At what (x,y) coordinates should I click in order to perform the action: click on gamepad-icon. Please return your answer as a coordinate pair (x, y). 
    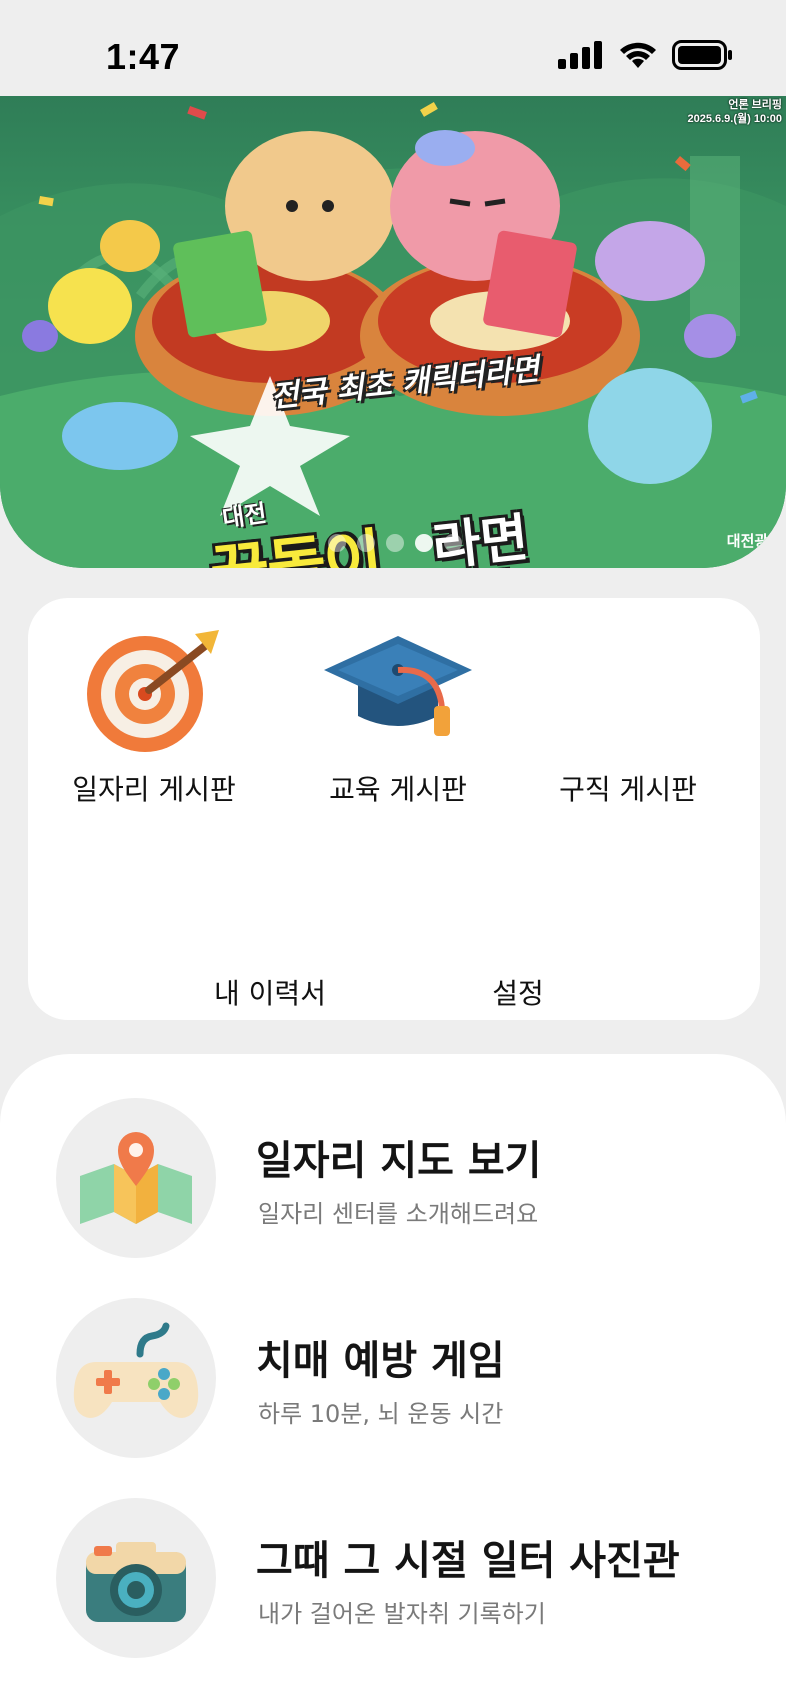
    Looking at the image, I should click on (136, 1370).